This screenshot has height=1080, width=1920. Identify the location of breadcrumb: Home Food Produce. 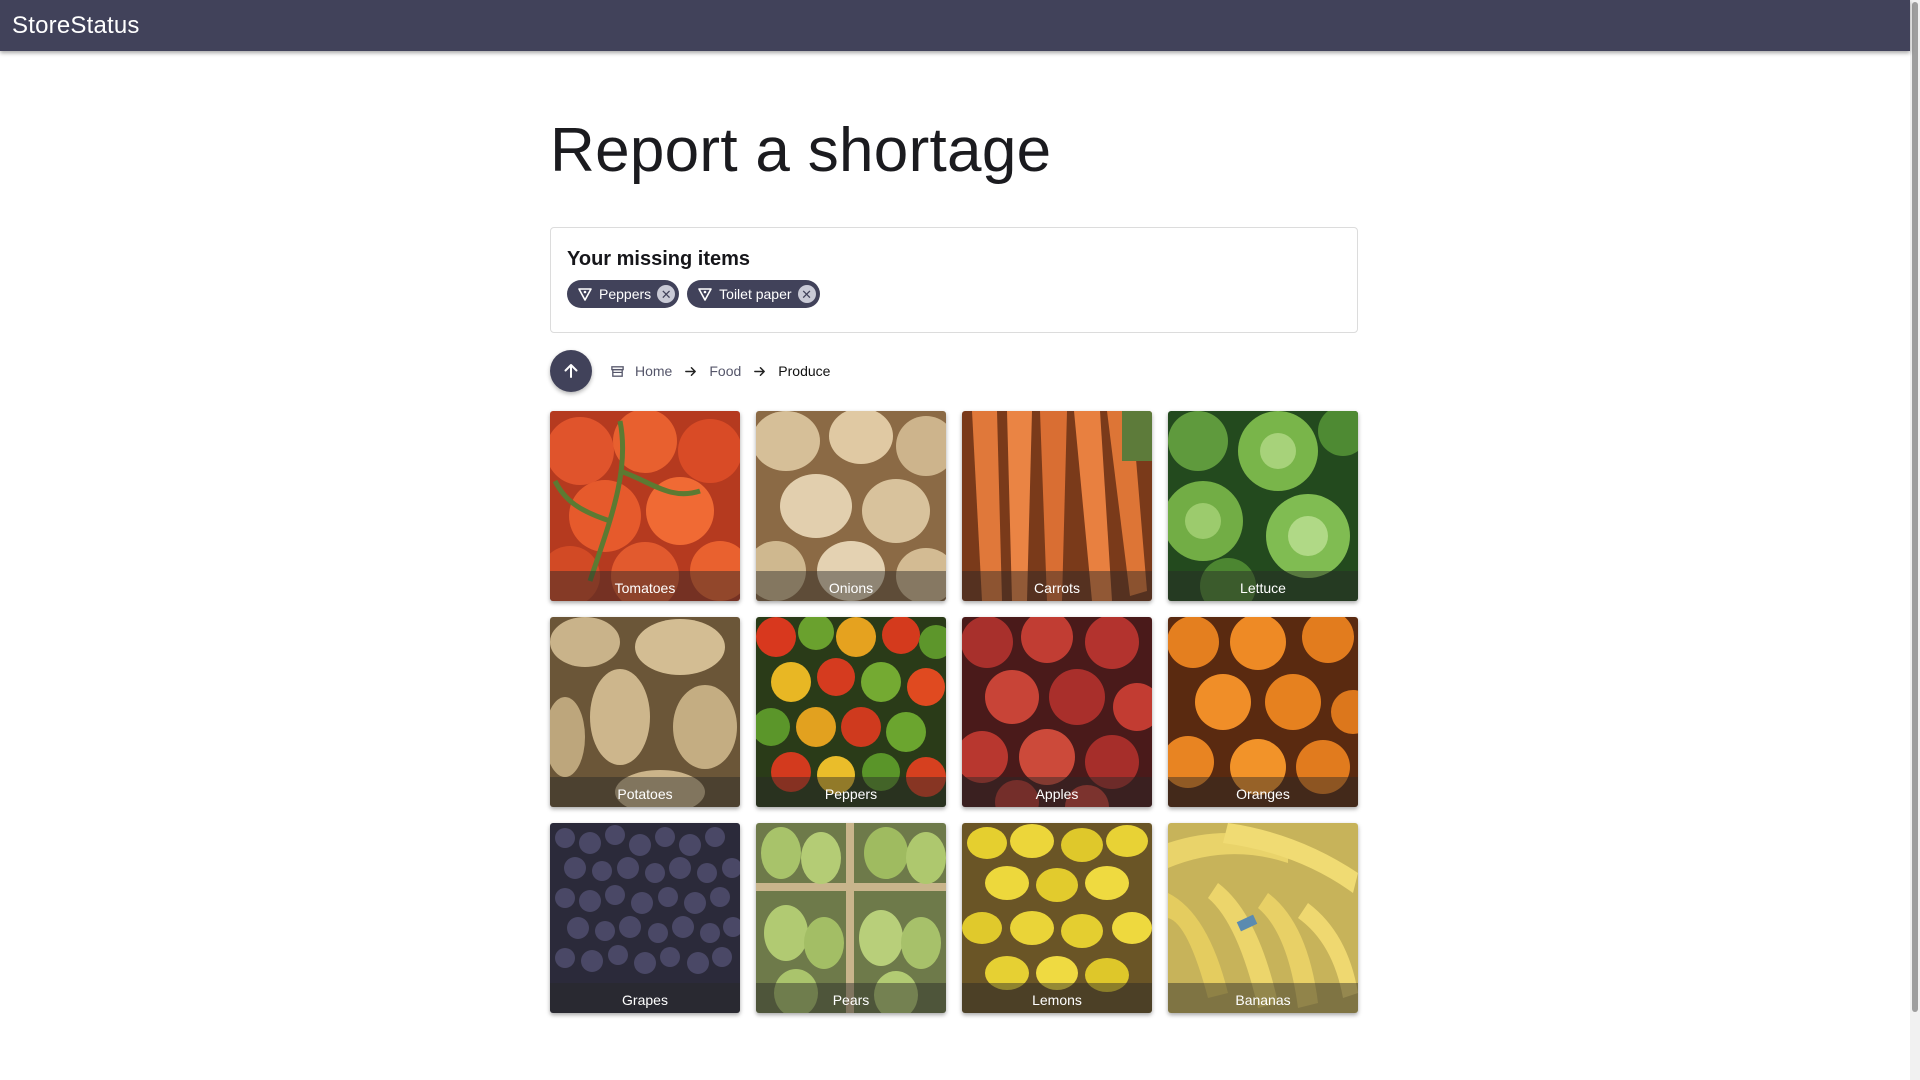
(720, 371).